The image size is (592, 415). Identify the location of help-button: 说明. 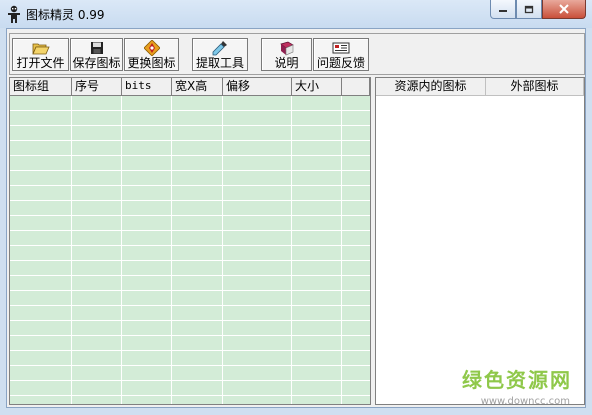
(286, 54).